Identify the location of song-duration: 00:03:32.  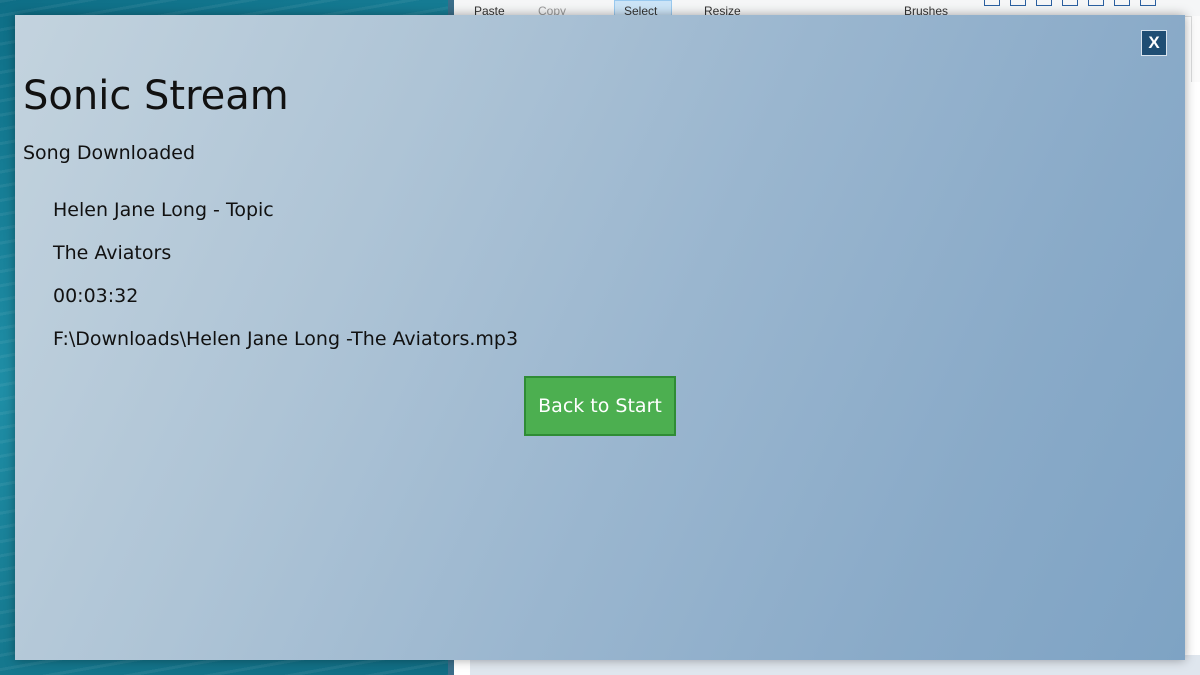
(96, 296).